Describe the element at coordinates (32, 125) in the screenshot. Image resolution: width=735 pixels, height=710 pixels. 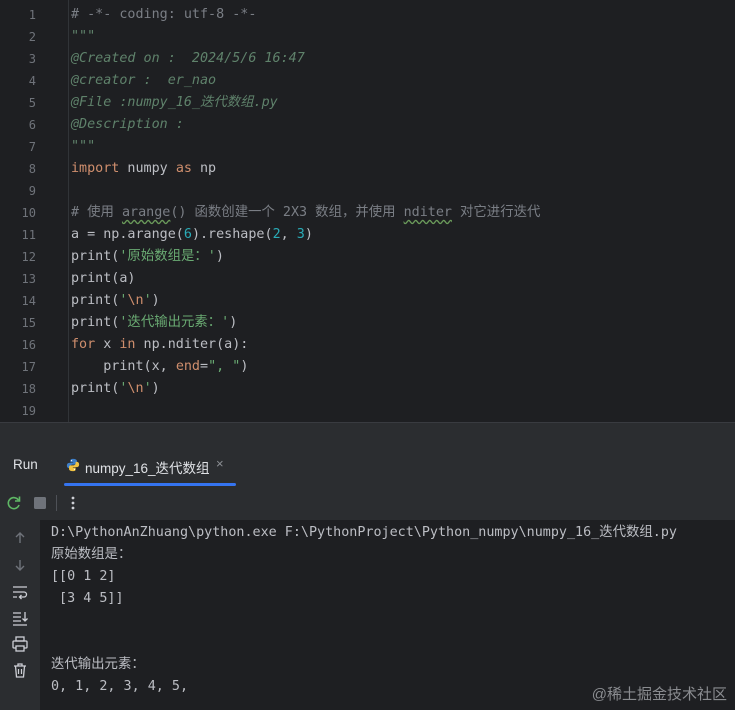
I see `line-number: 6` at that location.